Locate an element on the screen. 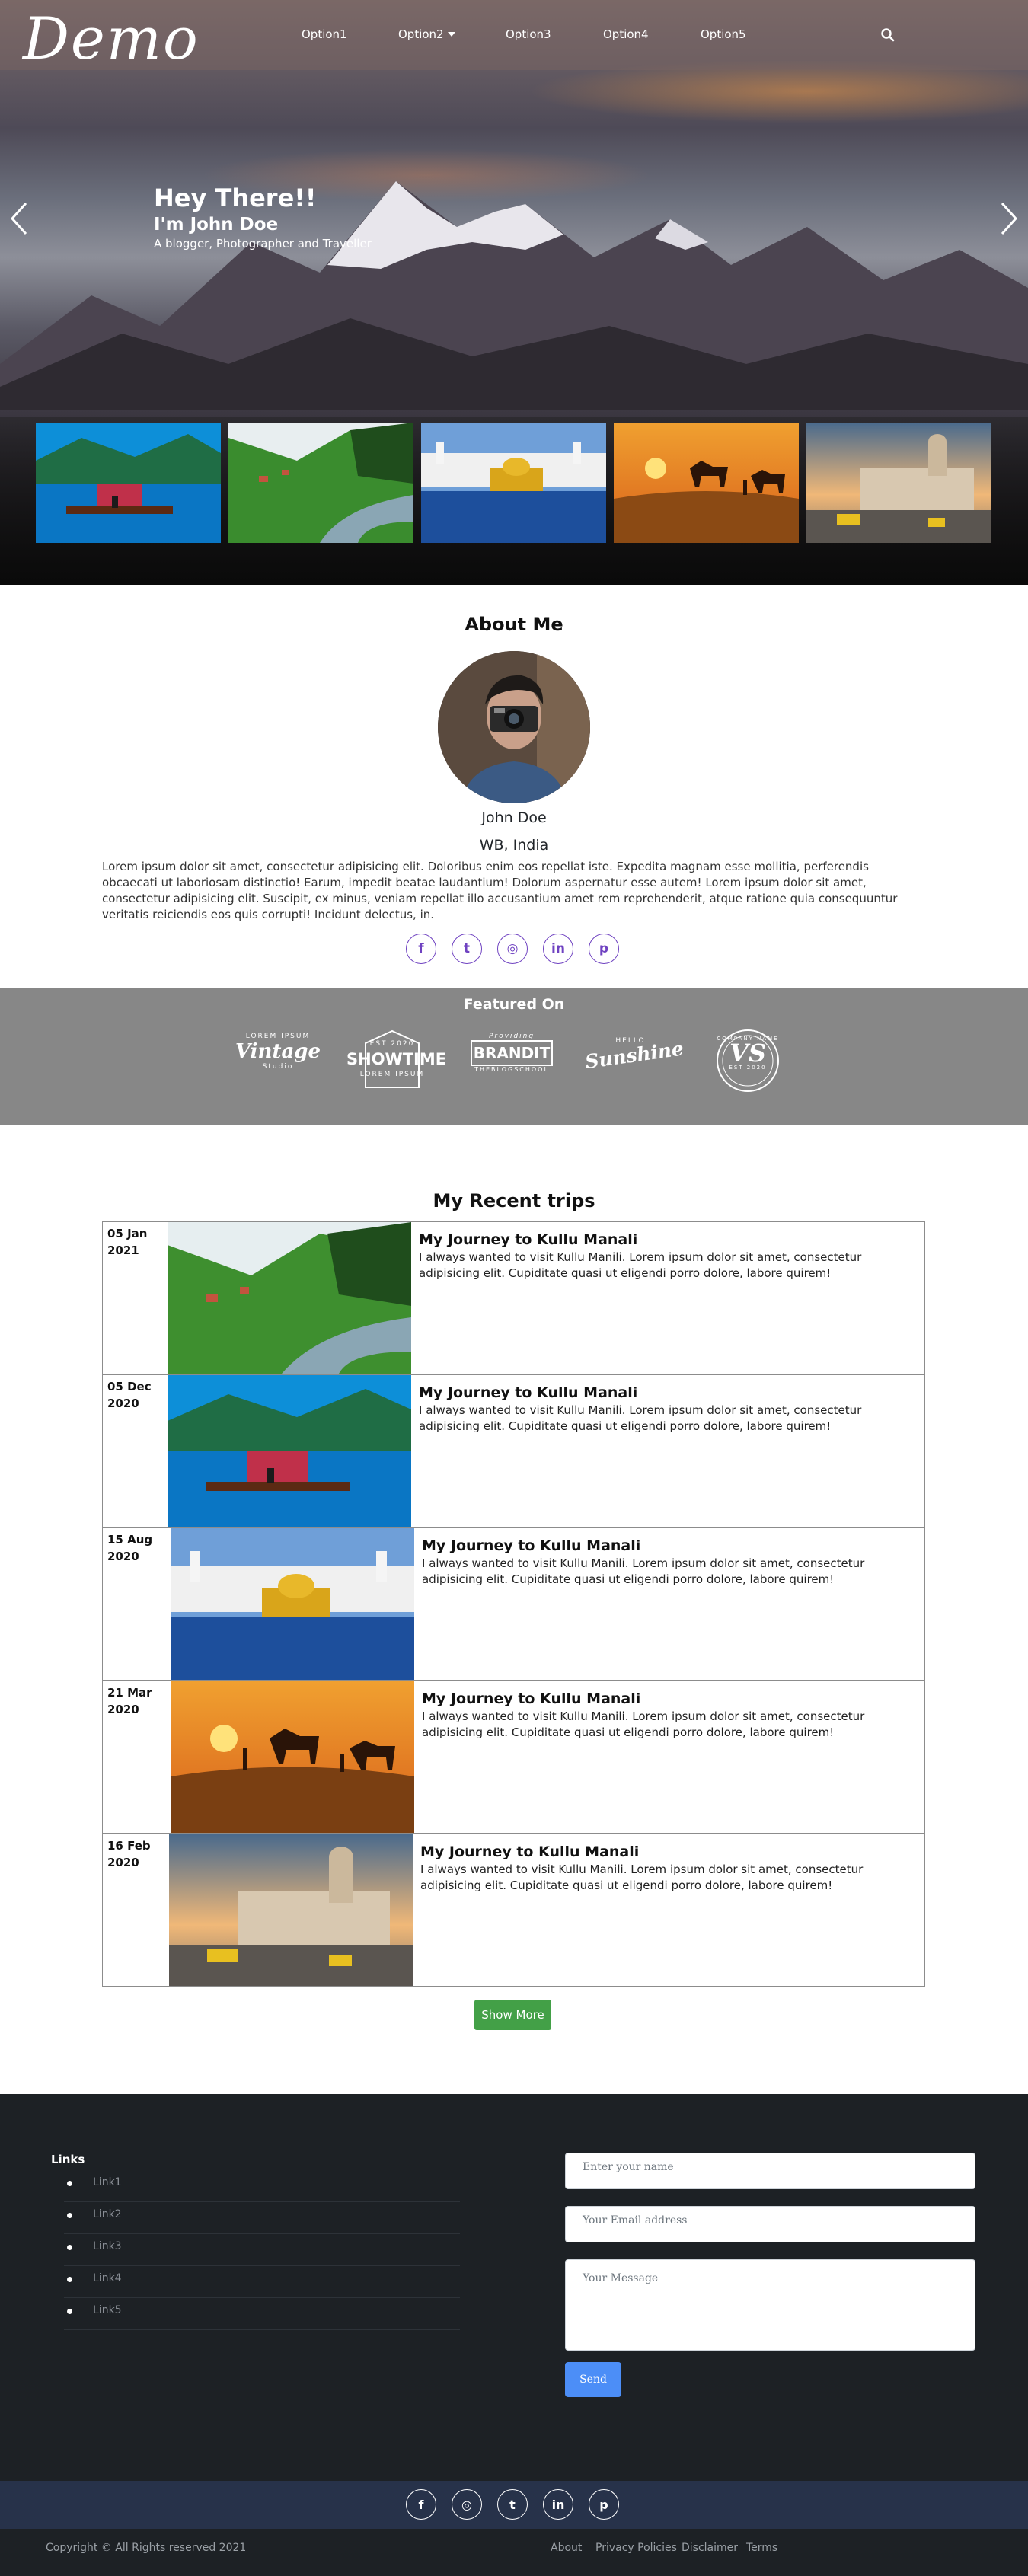  trip-image-city-building is located at coordinates (291, 1910).